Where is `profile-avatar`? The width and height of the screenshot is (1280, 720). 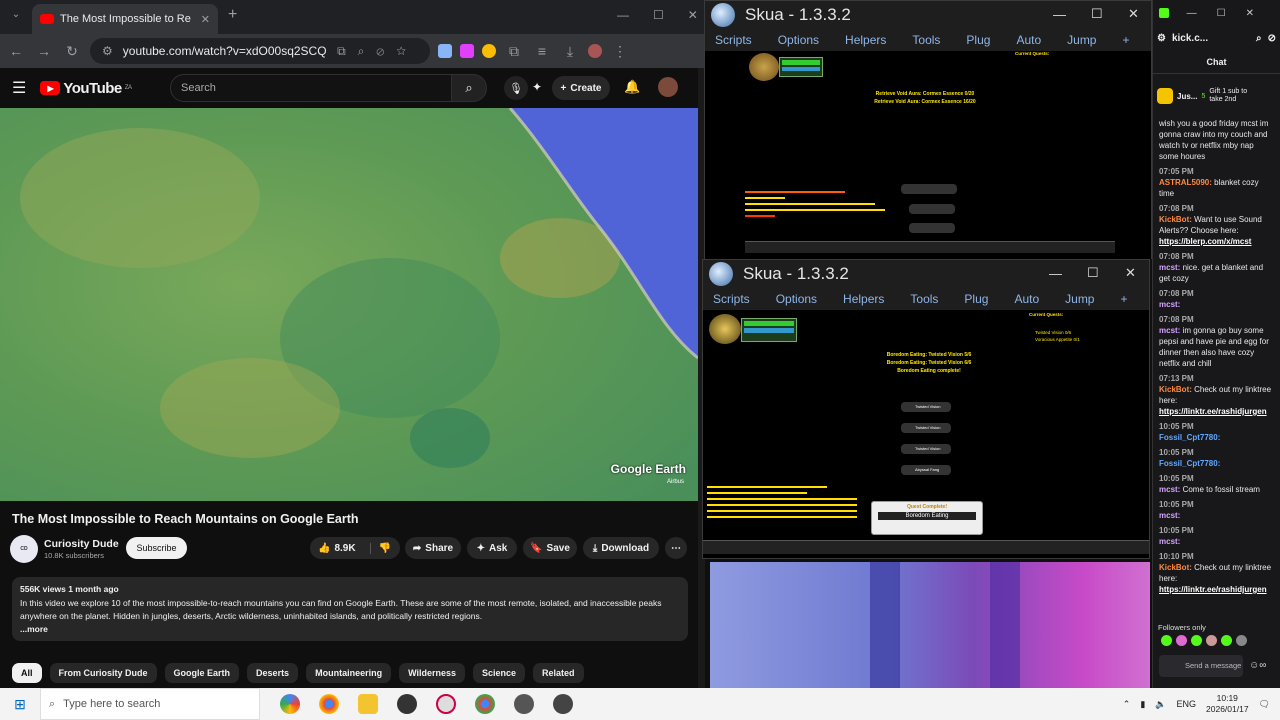 profile-avatar is located at coordinates (595, 51).